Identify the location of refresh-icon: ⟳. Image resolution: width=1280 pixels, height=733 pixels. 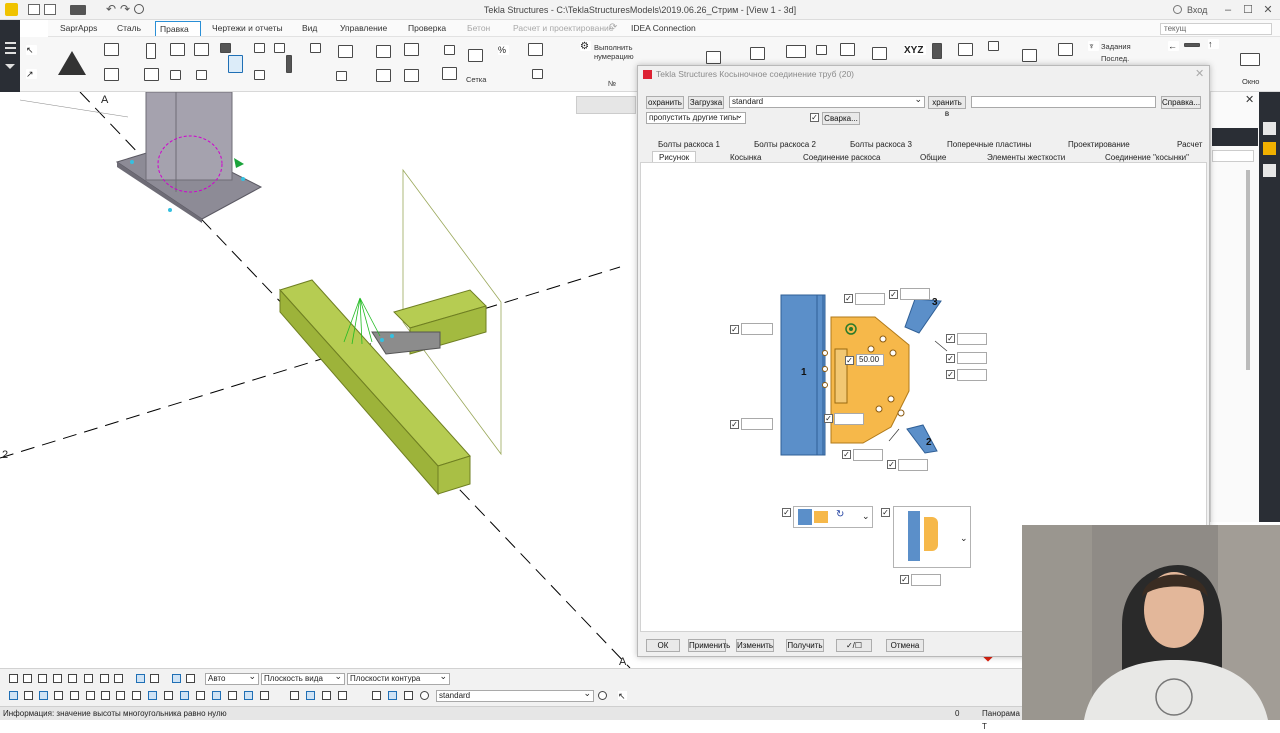
(613, 27).